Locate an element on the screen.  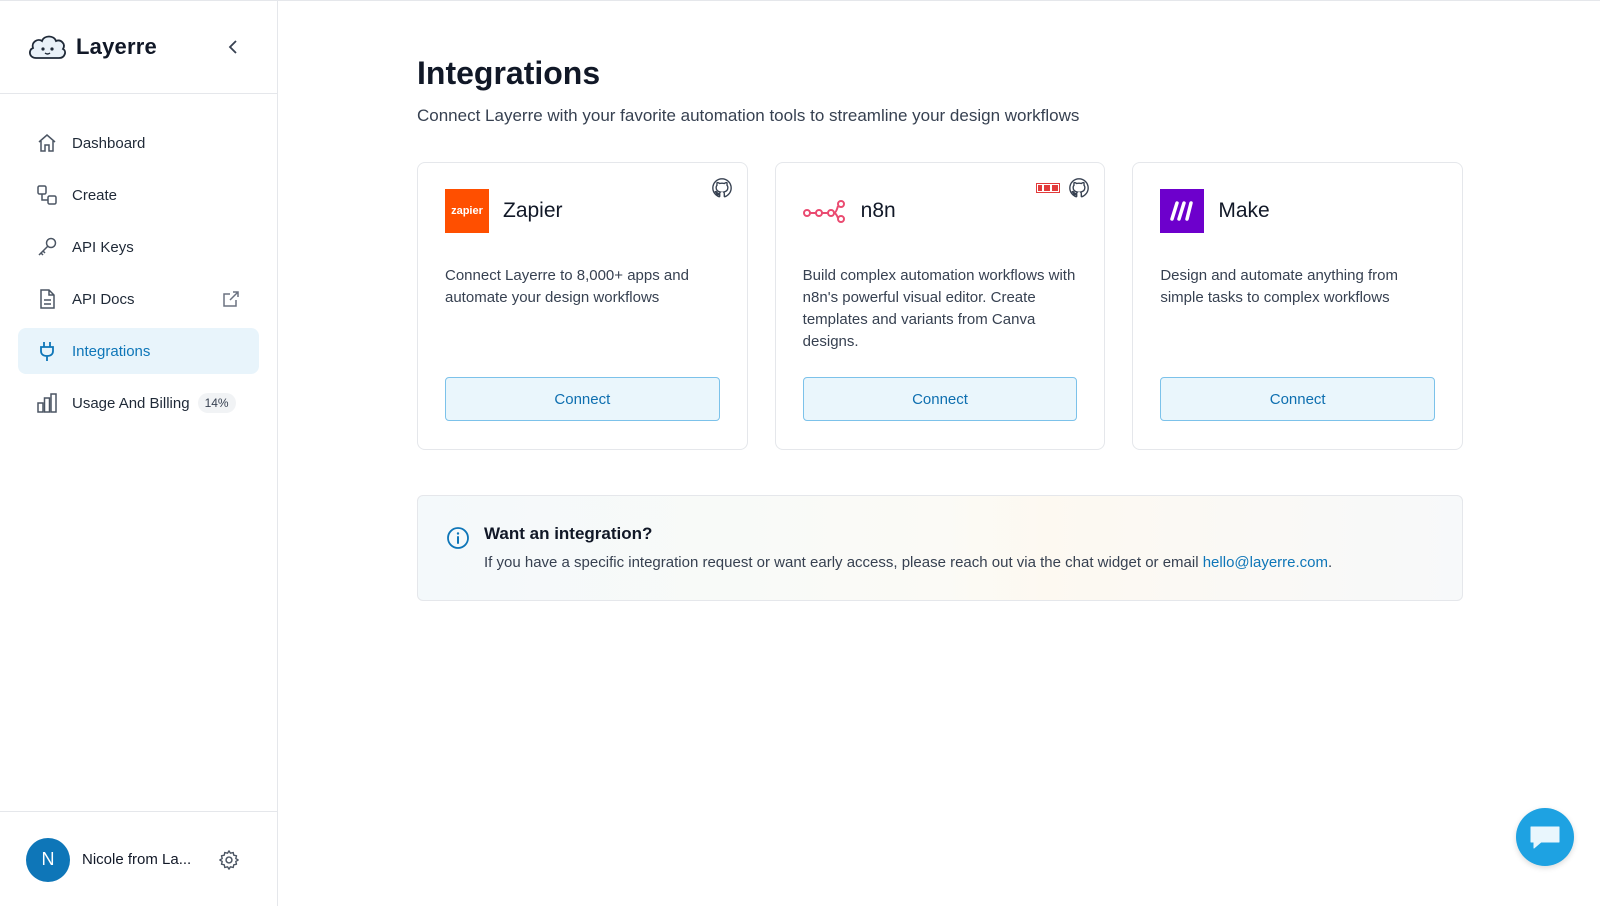
brand-header: Layerre is located at coordinates (138, 47).